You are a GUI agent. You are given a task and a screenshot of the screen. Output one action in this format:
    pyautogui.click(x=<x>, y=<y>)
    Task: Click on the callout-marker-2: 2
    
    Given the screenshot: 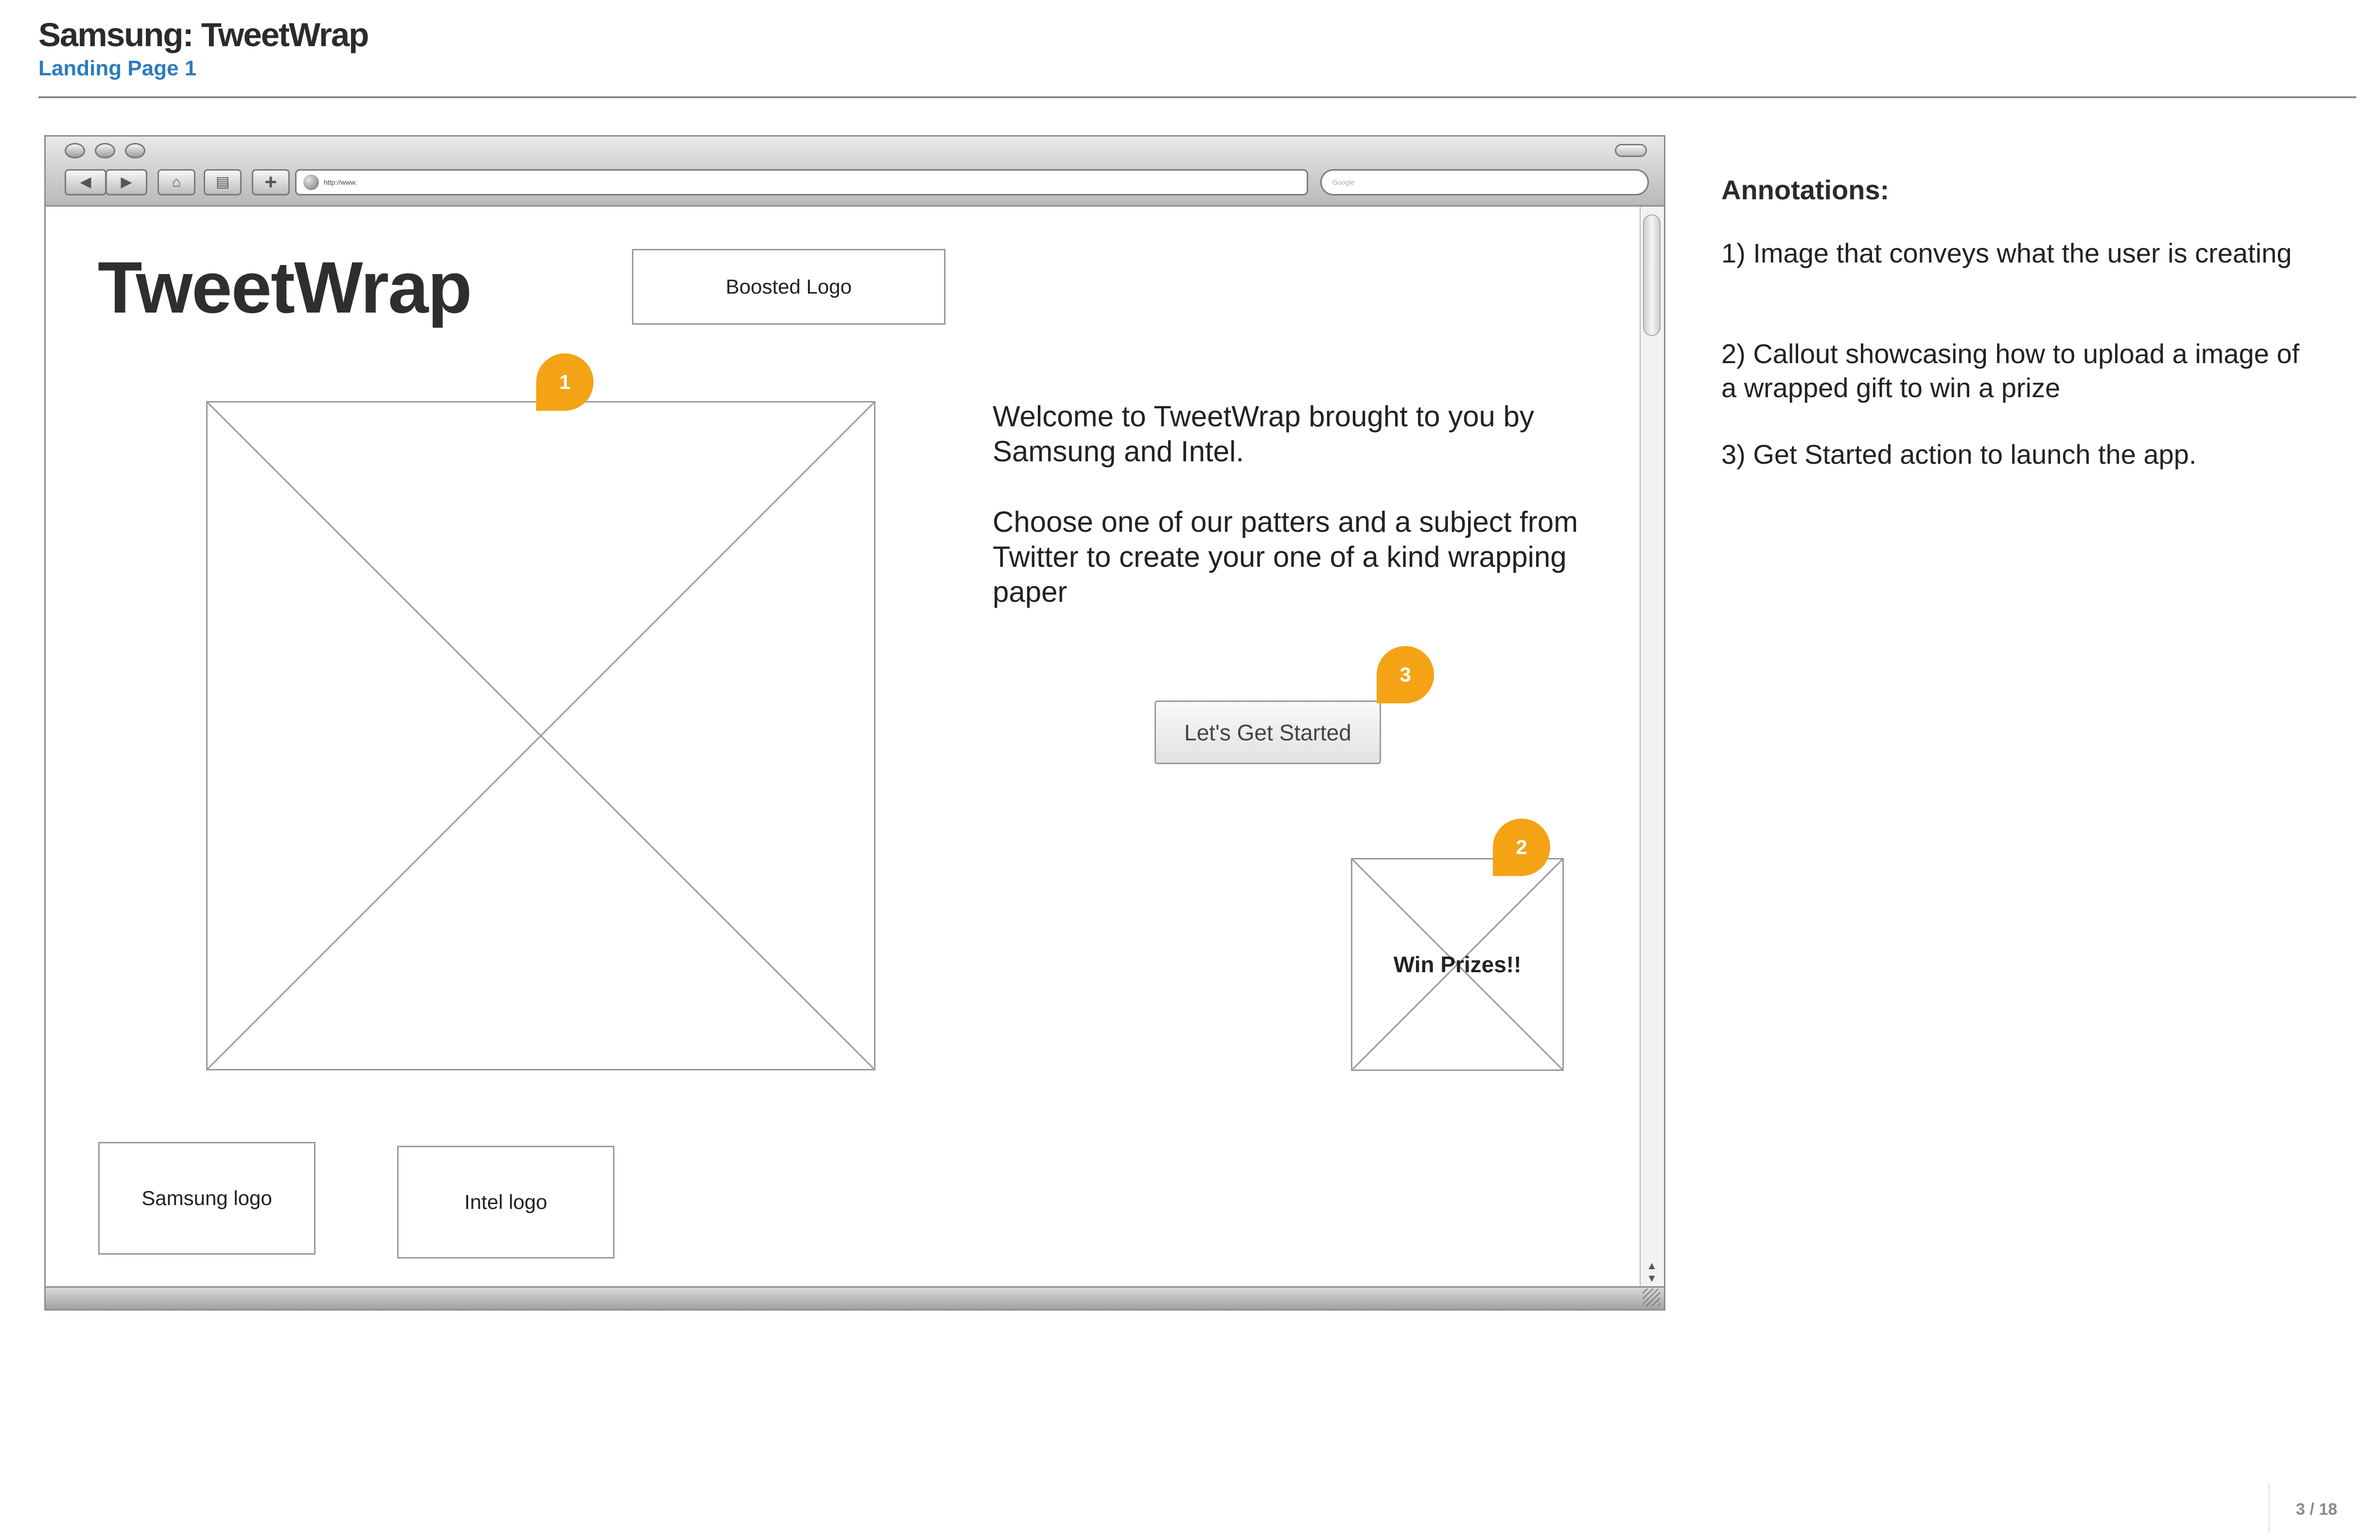 What is the action you would take?
    pyautogui.click(x=1521, y=847)
    